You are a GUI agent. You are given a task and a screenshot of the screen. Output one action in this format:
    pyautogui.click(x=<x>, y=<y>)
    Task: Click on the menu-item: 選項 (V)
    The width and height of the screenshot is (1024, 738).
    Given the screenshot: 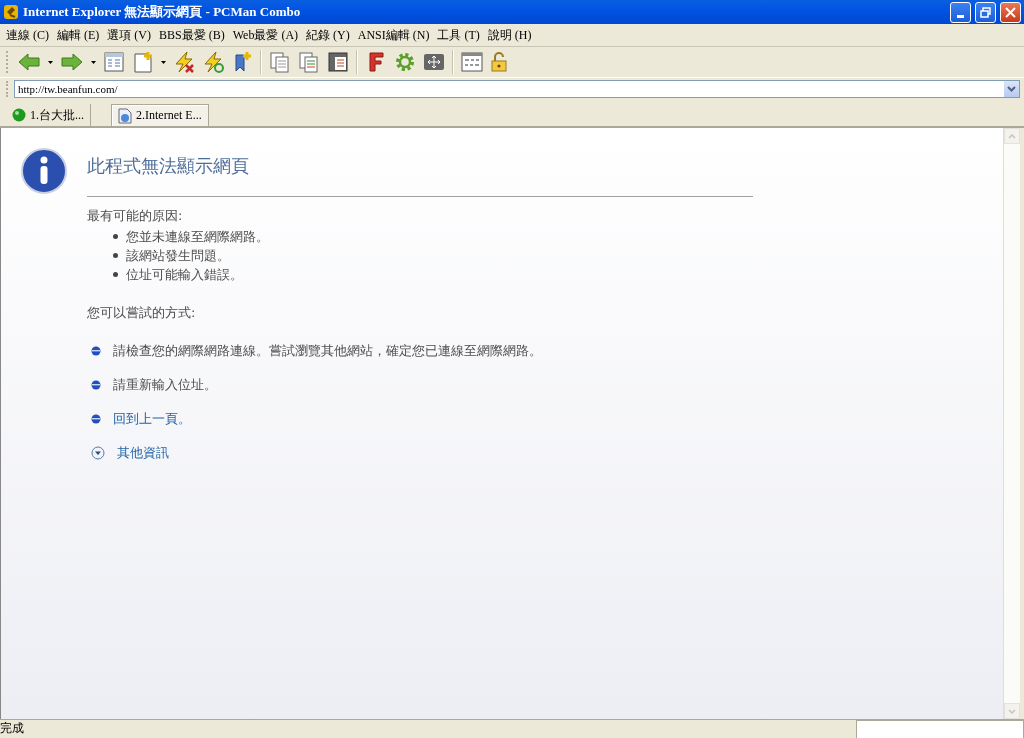 What is the action you would take?
    pyautogui.click(x=129, y=35)
    